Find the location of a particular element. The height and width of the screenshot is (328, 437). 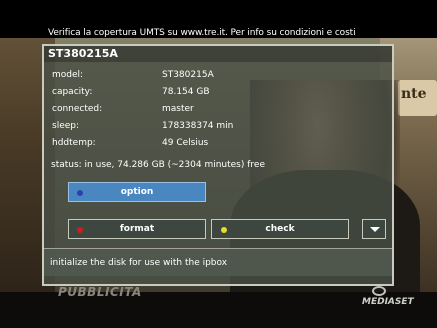

format-button: format is located at coordinates (137, 229).